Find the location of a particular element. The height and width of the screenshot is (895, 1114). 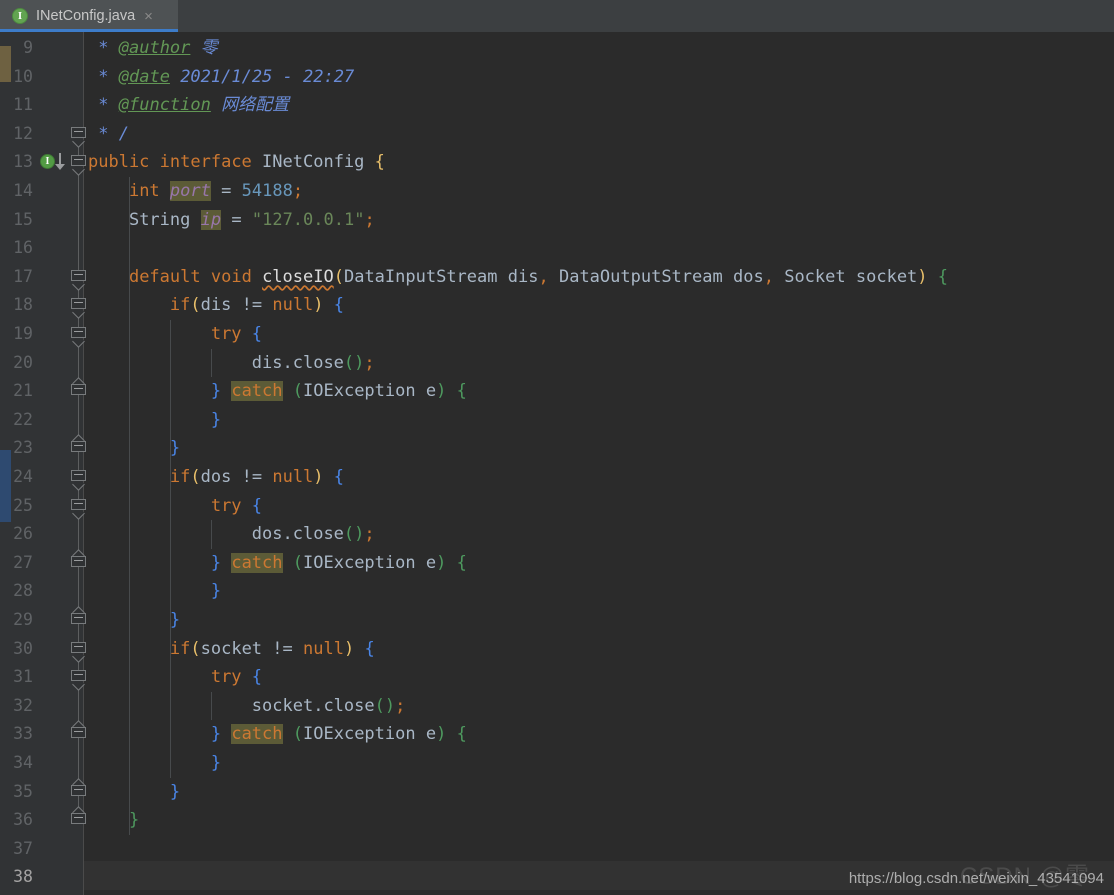

implemented-by-icon: I is located at coordinates (55, 162).